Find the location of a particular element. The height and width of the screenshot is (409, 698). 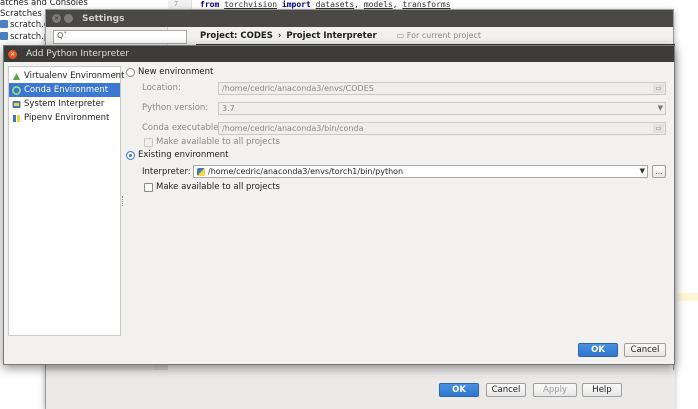

new-env-make-available-label: Make available to all projects is located at coordinates (218, 142).